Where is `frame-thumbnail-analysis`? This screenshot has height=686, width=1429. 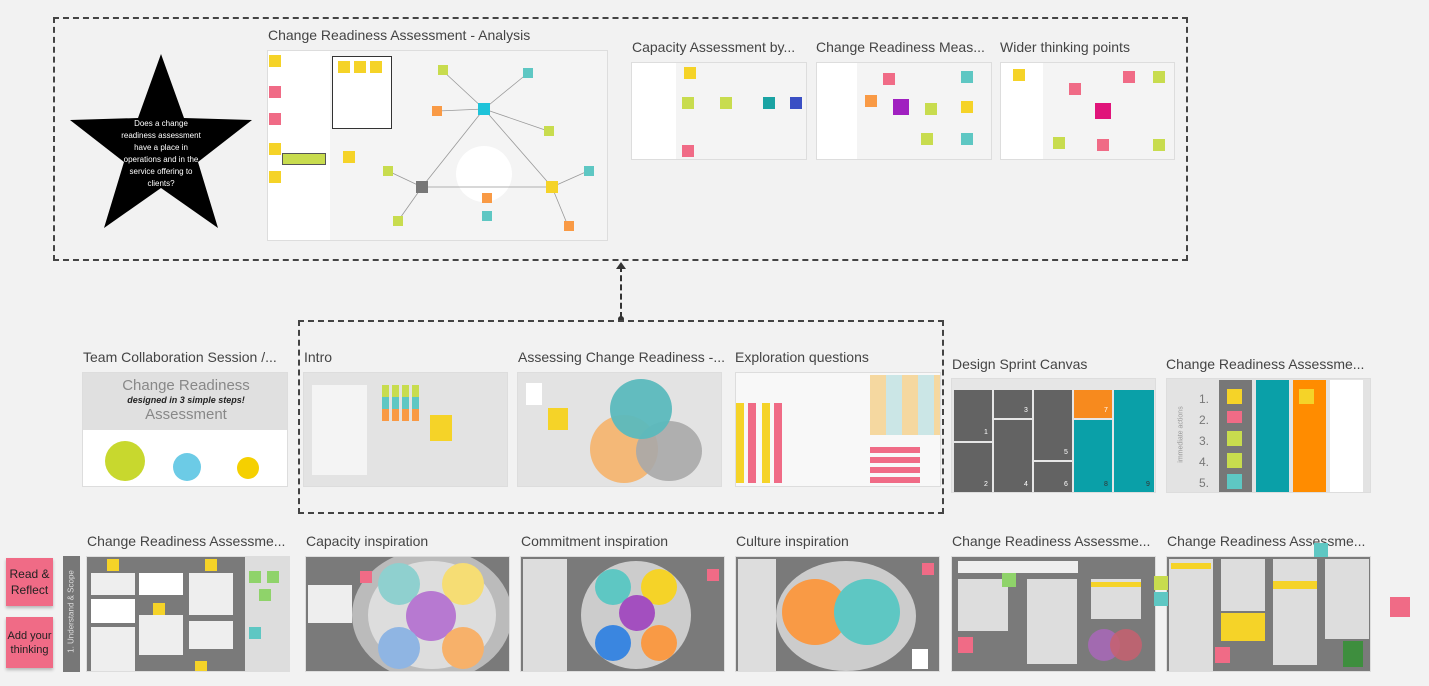 frame-thumbnail-analysis is located at coordinates (437, 145).